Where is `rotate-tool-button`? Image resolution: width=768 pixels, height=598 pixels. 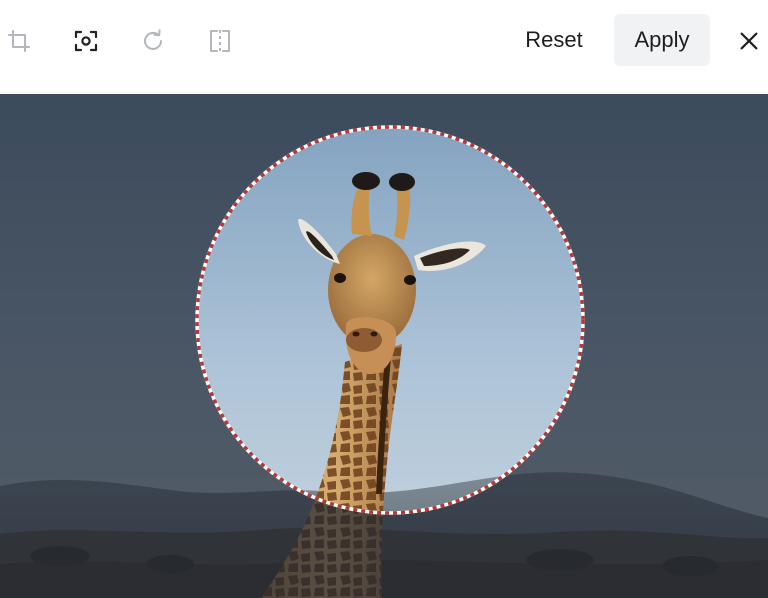
rotate-tool-button is located at coordinates (153, 41).